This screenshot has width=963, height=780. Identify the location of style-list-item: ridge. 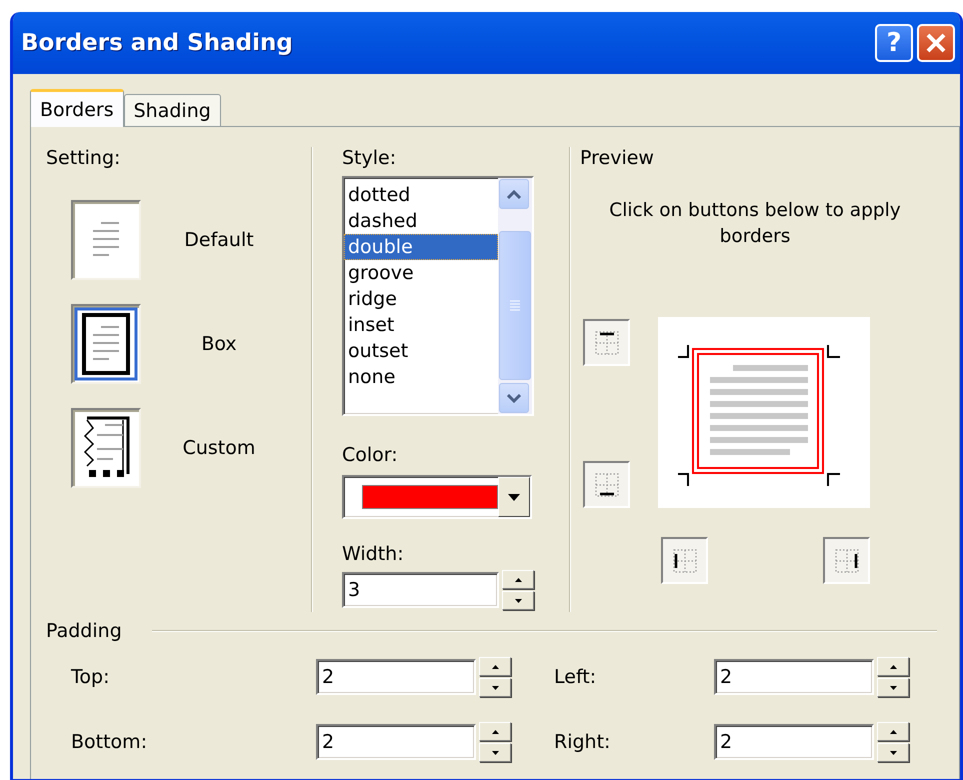
(421, 299).